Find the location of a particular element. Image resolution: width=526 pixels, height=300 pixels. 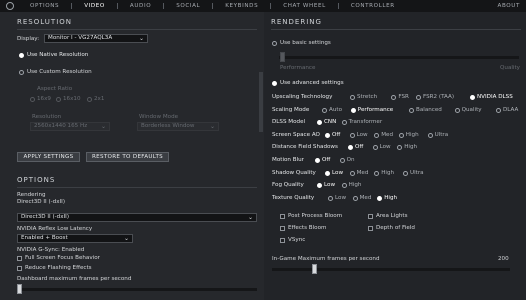

aspect-16x10-radio is located at coordinates (58, 99).